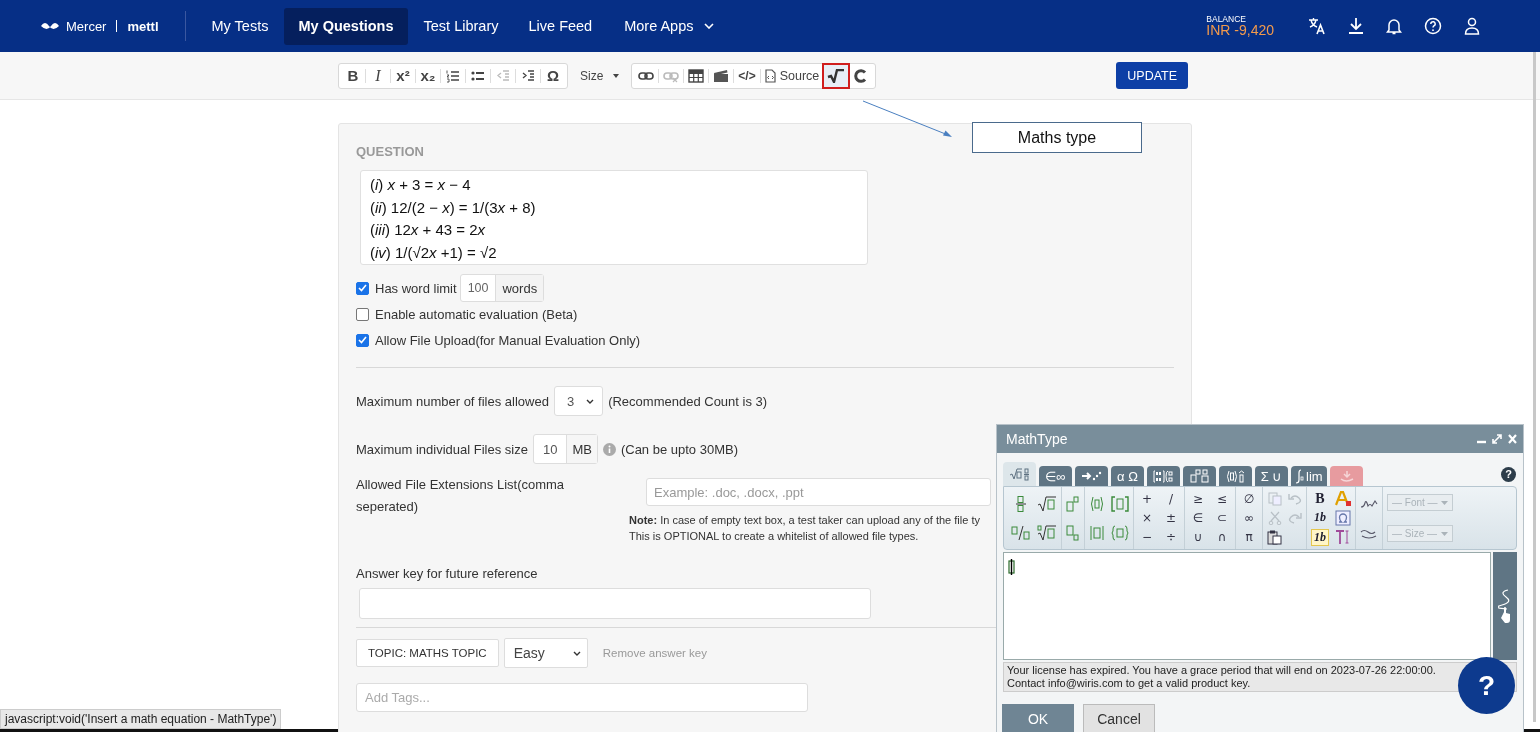 The image size is (1540, 732). What do you see at coordinates (1249, 498) in the screenshot?
I see `symbol-button: ∅` at bounding box center [1249, 498].